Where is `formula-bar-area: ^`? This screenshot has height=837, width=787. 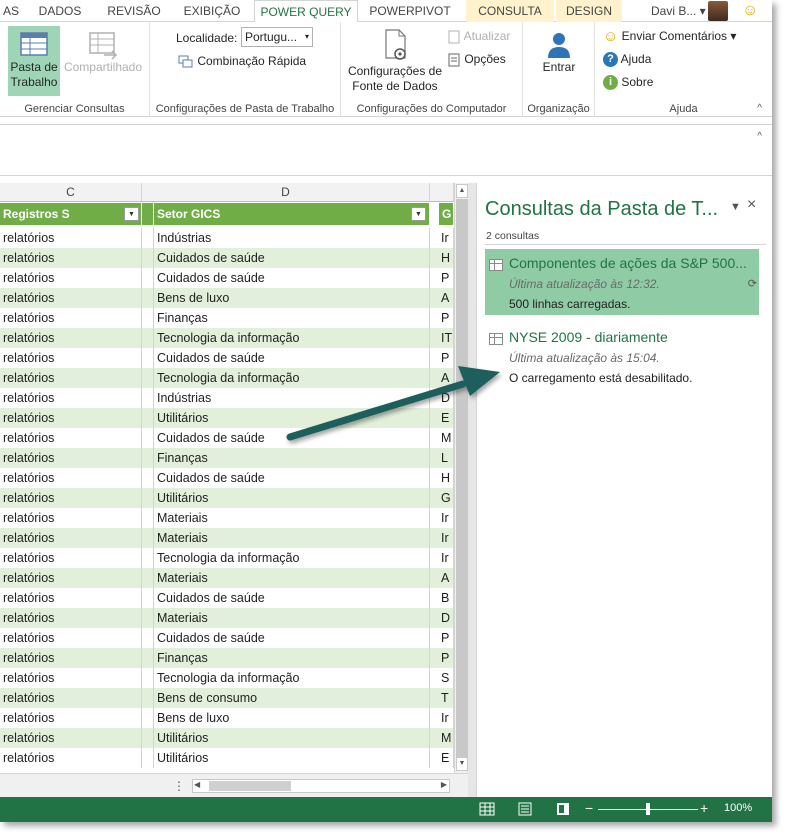 formula-bar-area: ^ is located at coordinates (386, 150).